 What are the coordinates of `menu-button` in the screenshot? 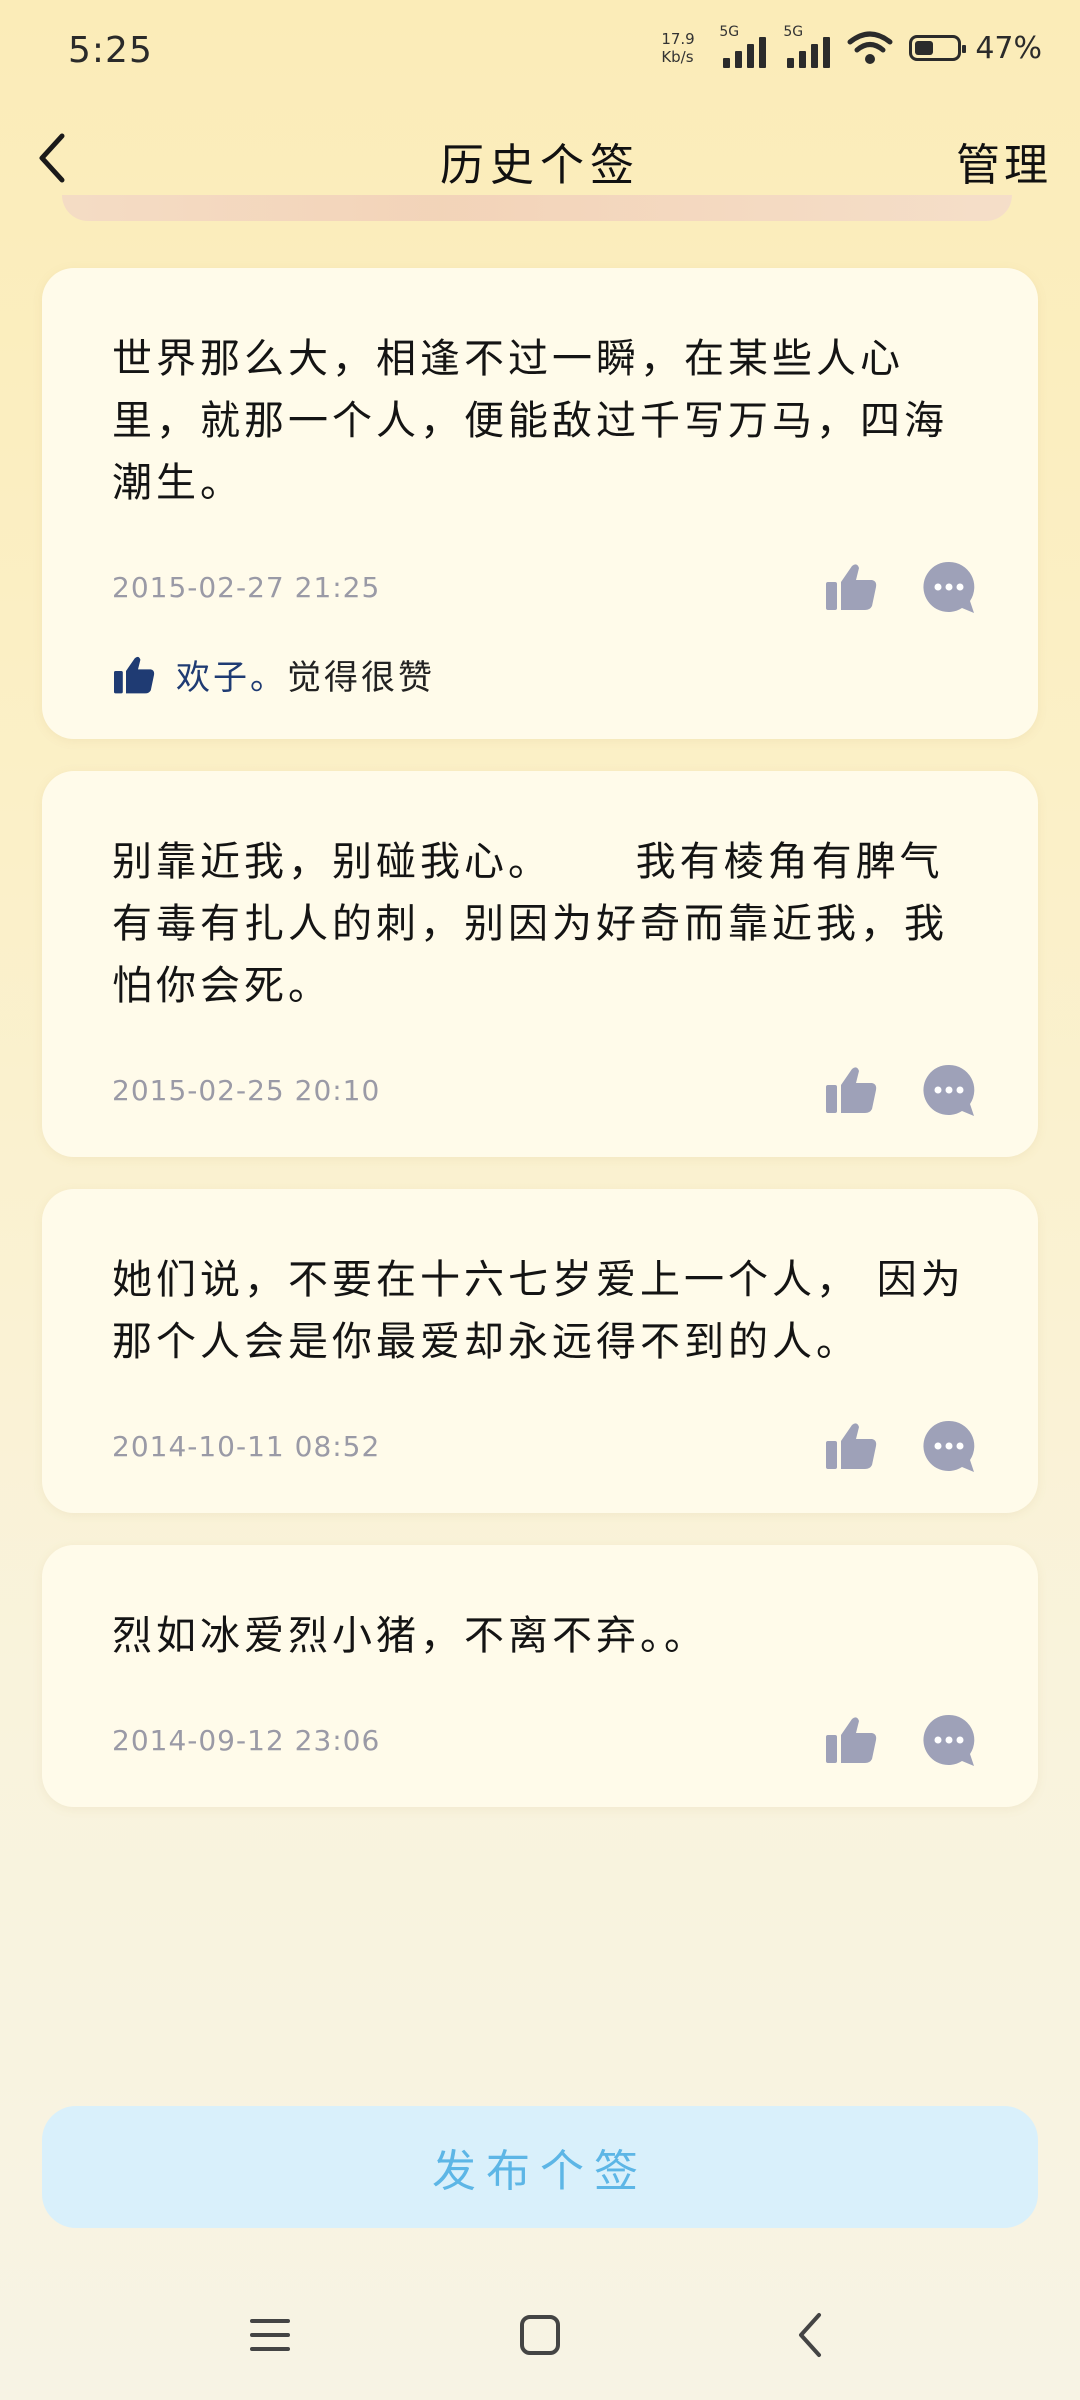 It's located at (270, 2335).